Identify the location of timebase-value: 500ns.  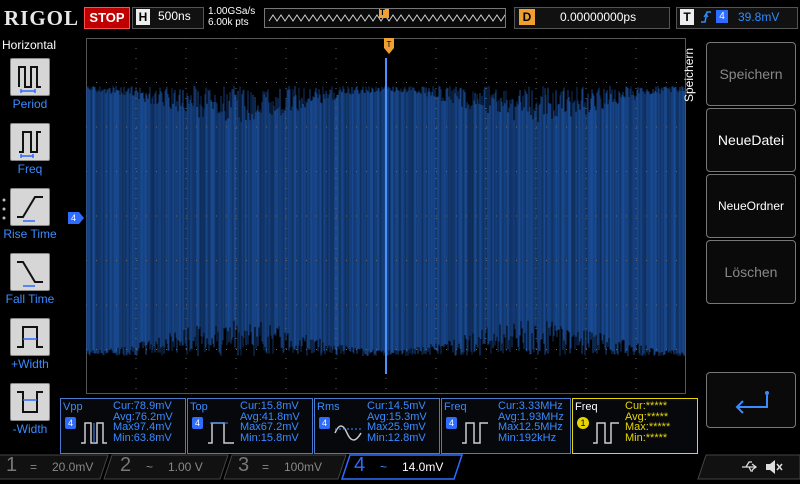
(174, 16).